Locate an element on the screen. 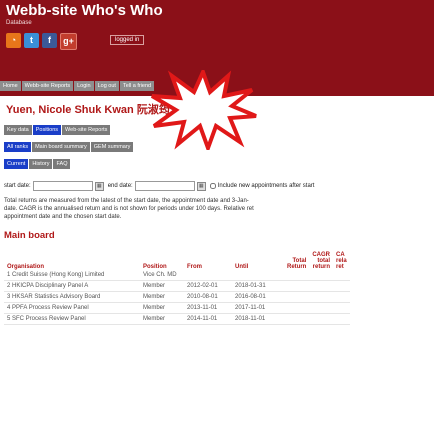 Image resolution: width=434 pixels, height=442 pixels. end-date-label: end date: is located at coordinates (120, 186).